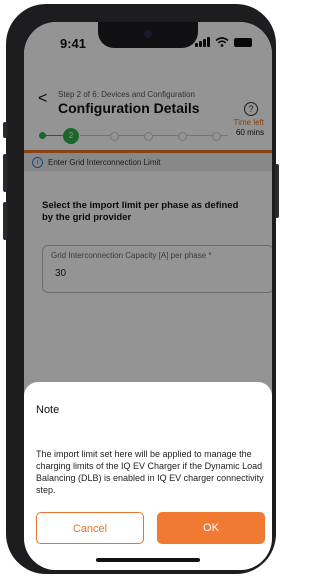 This screenshot has width=320, height=578. What do you see at coordinates (5, 173) in the screenshot?
I see `volume-up-button` at bounding box center [5, 173].